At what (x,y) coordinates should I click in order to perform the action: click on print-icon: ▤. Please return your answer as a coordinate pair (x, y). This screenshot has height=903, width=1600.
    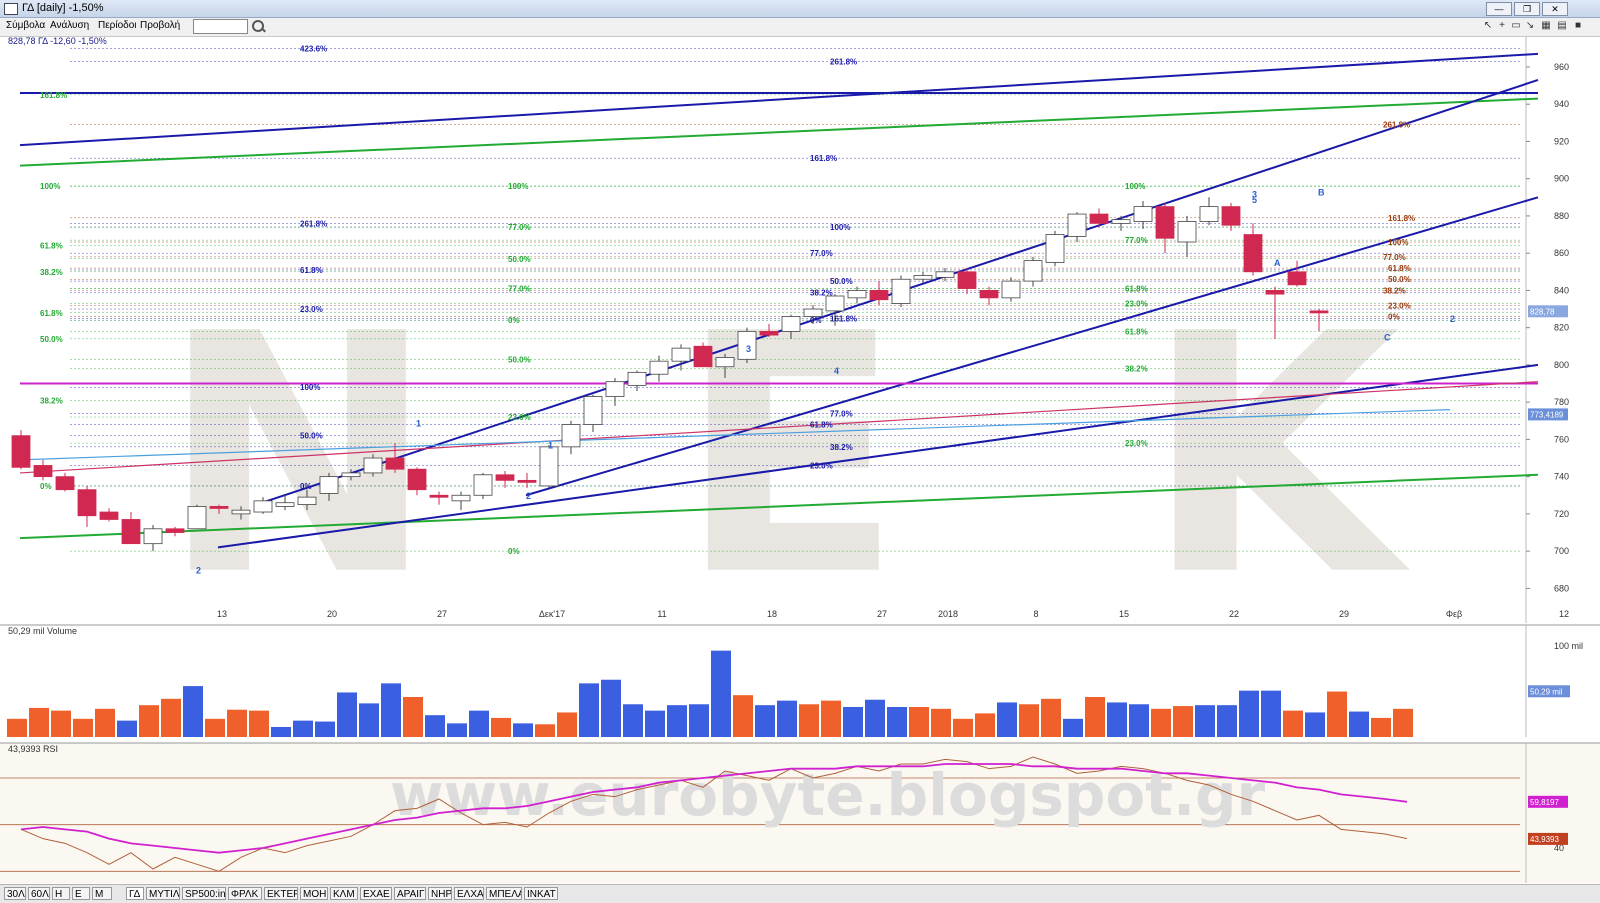
    Looking at the image, I should click on (1562, 26).